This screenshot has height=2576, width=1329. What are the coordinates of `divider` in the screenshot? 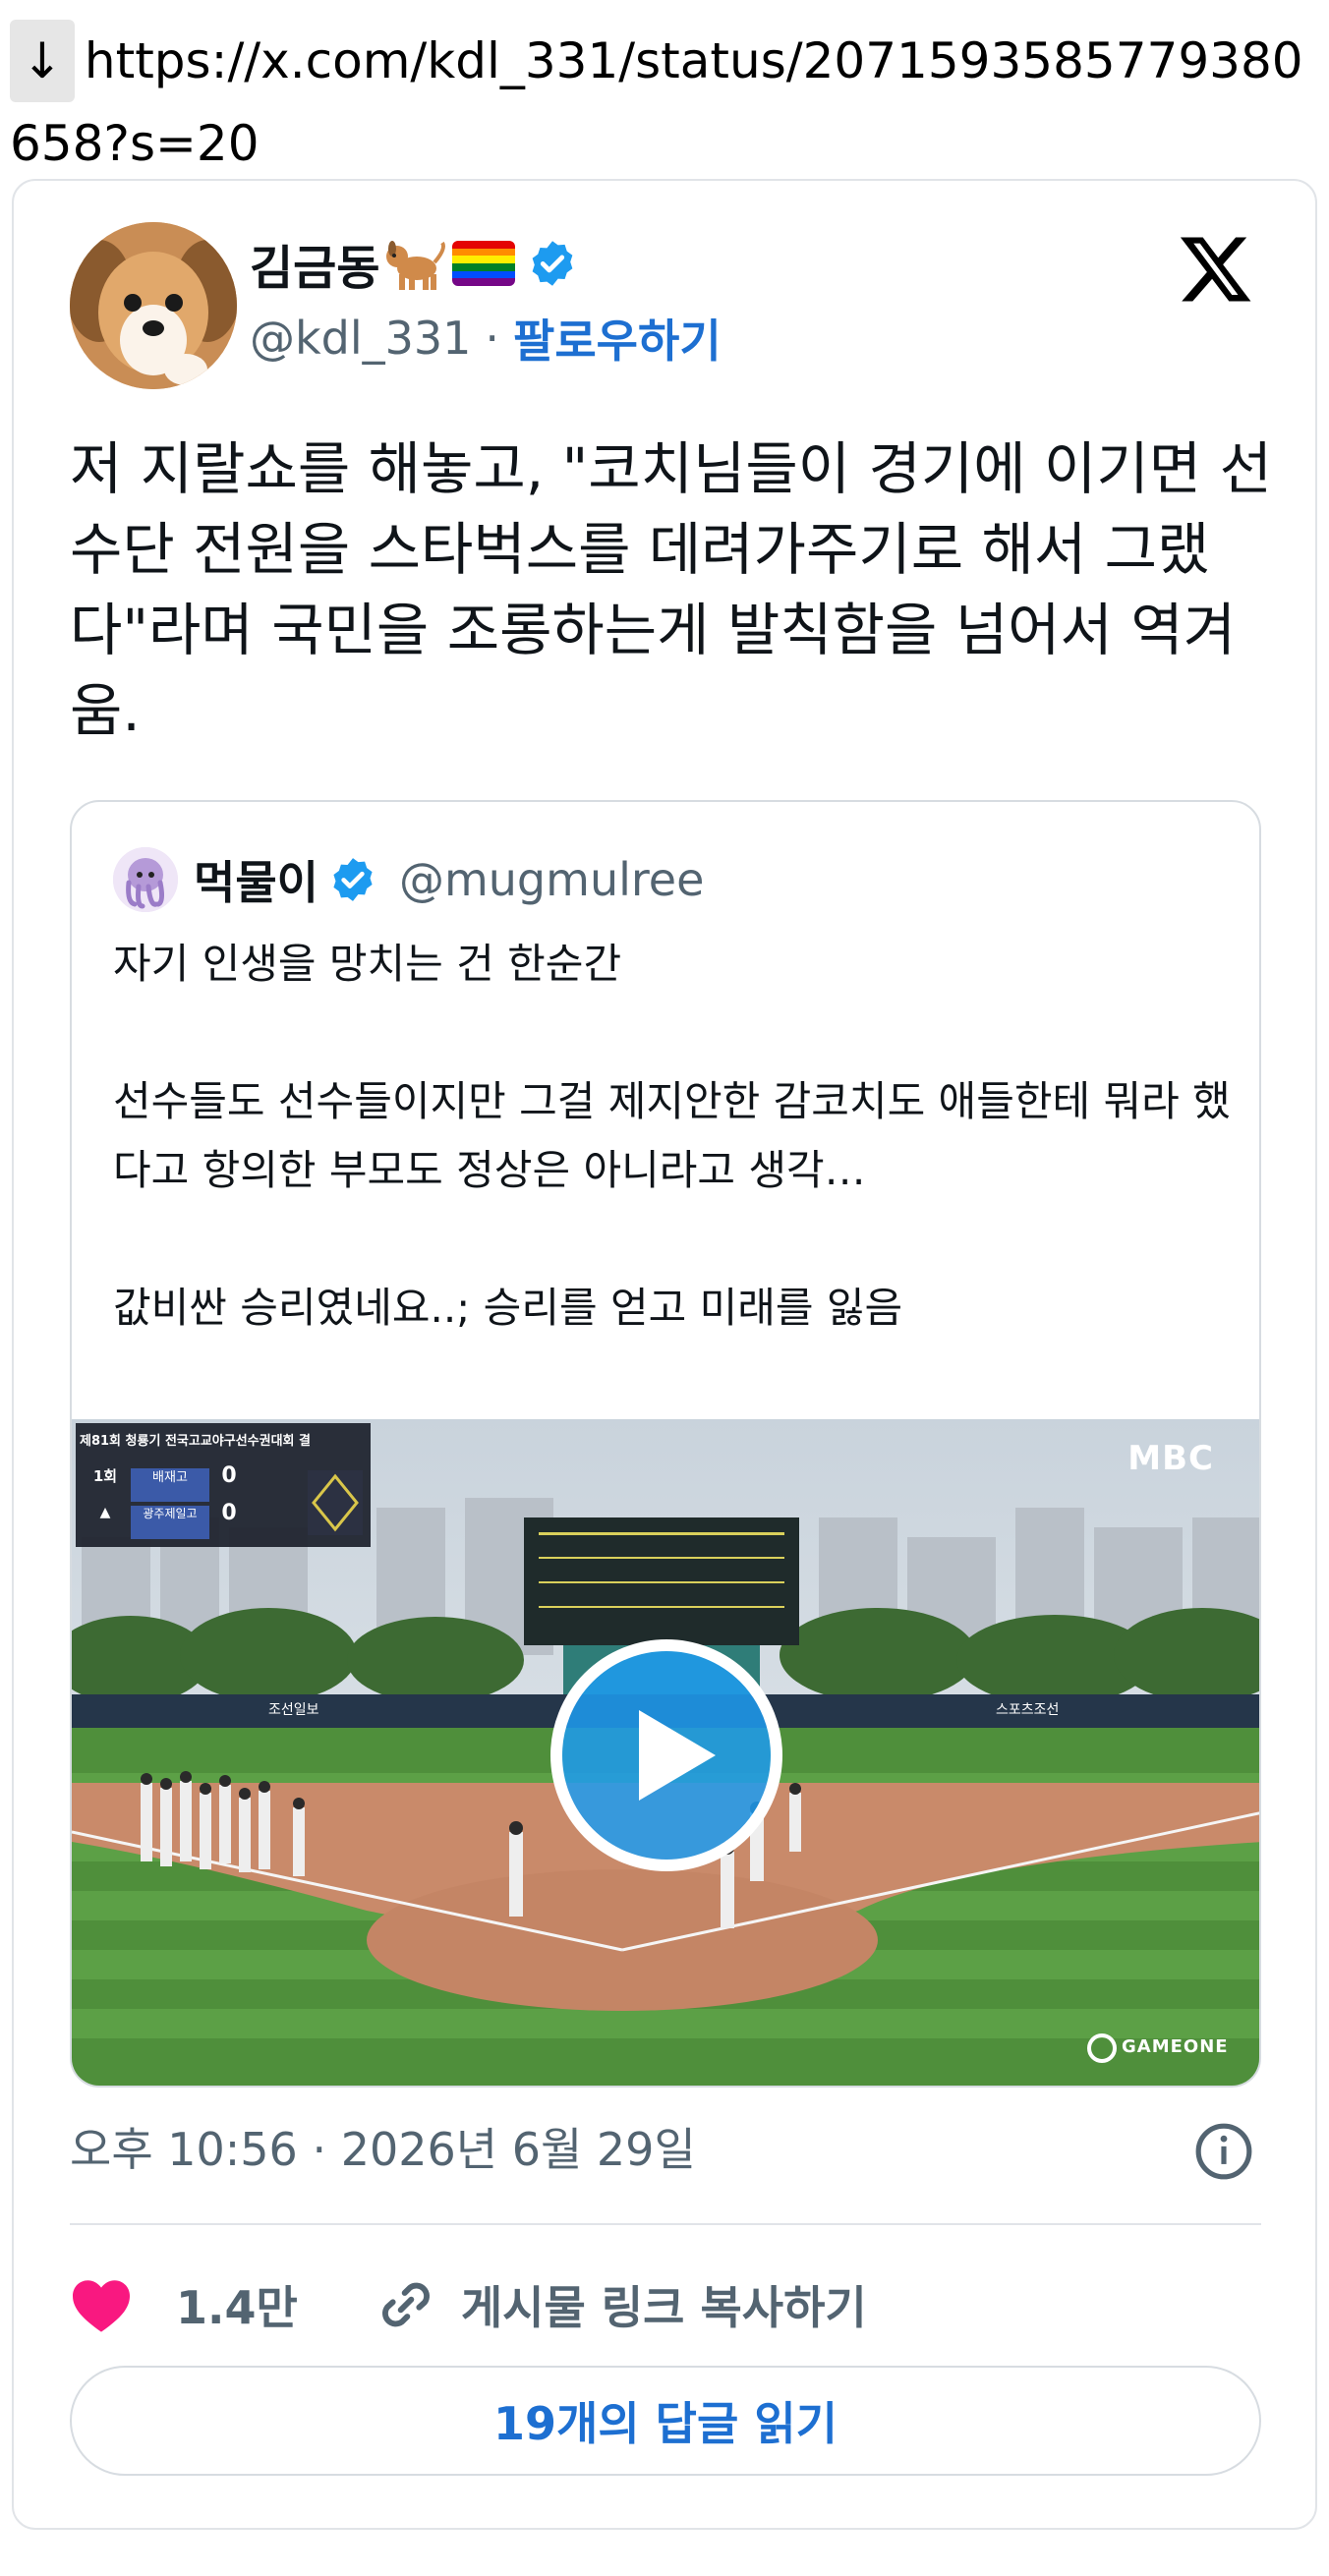 It's located at (665, 2224).